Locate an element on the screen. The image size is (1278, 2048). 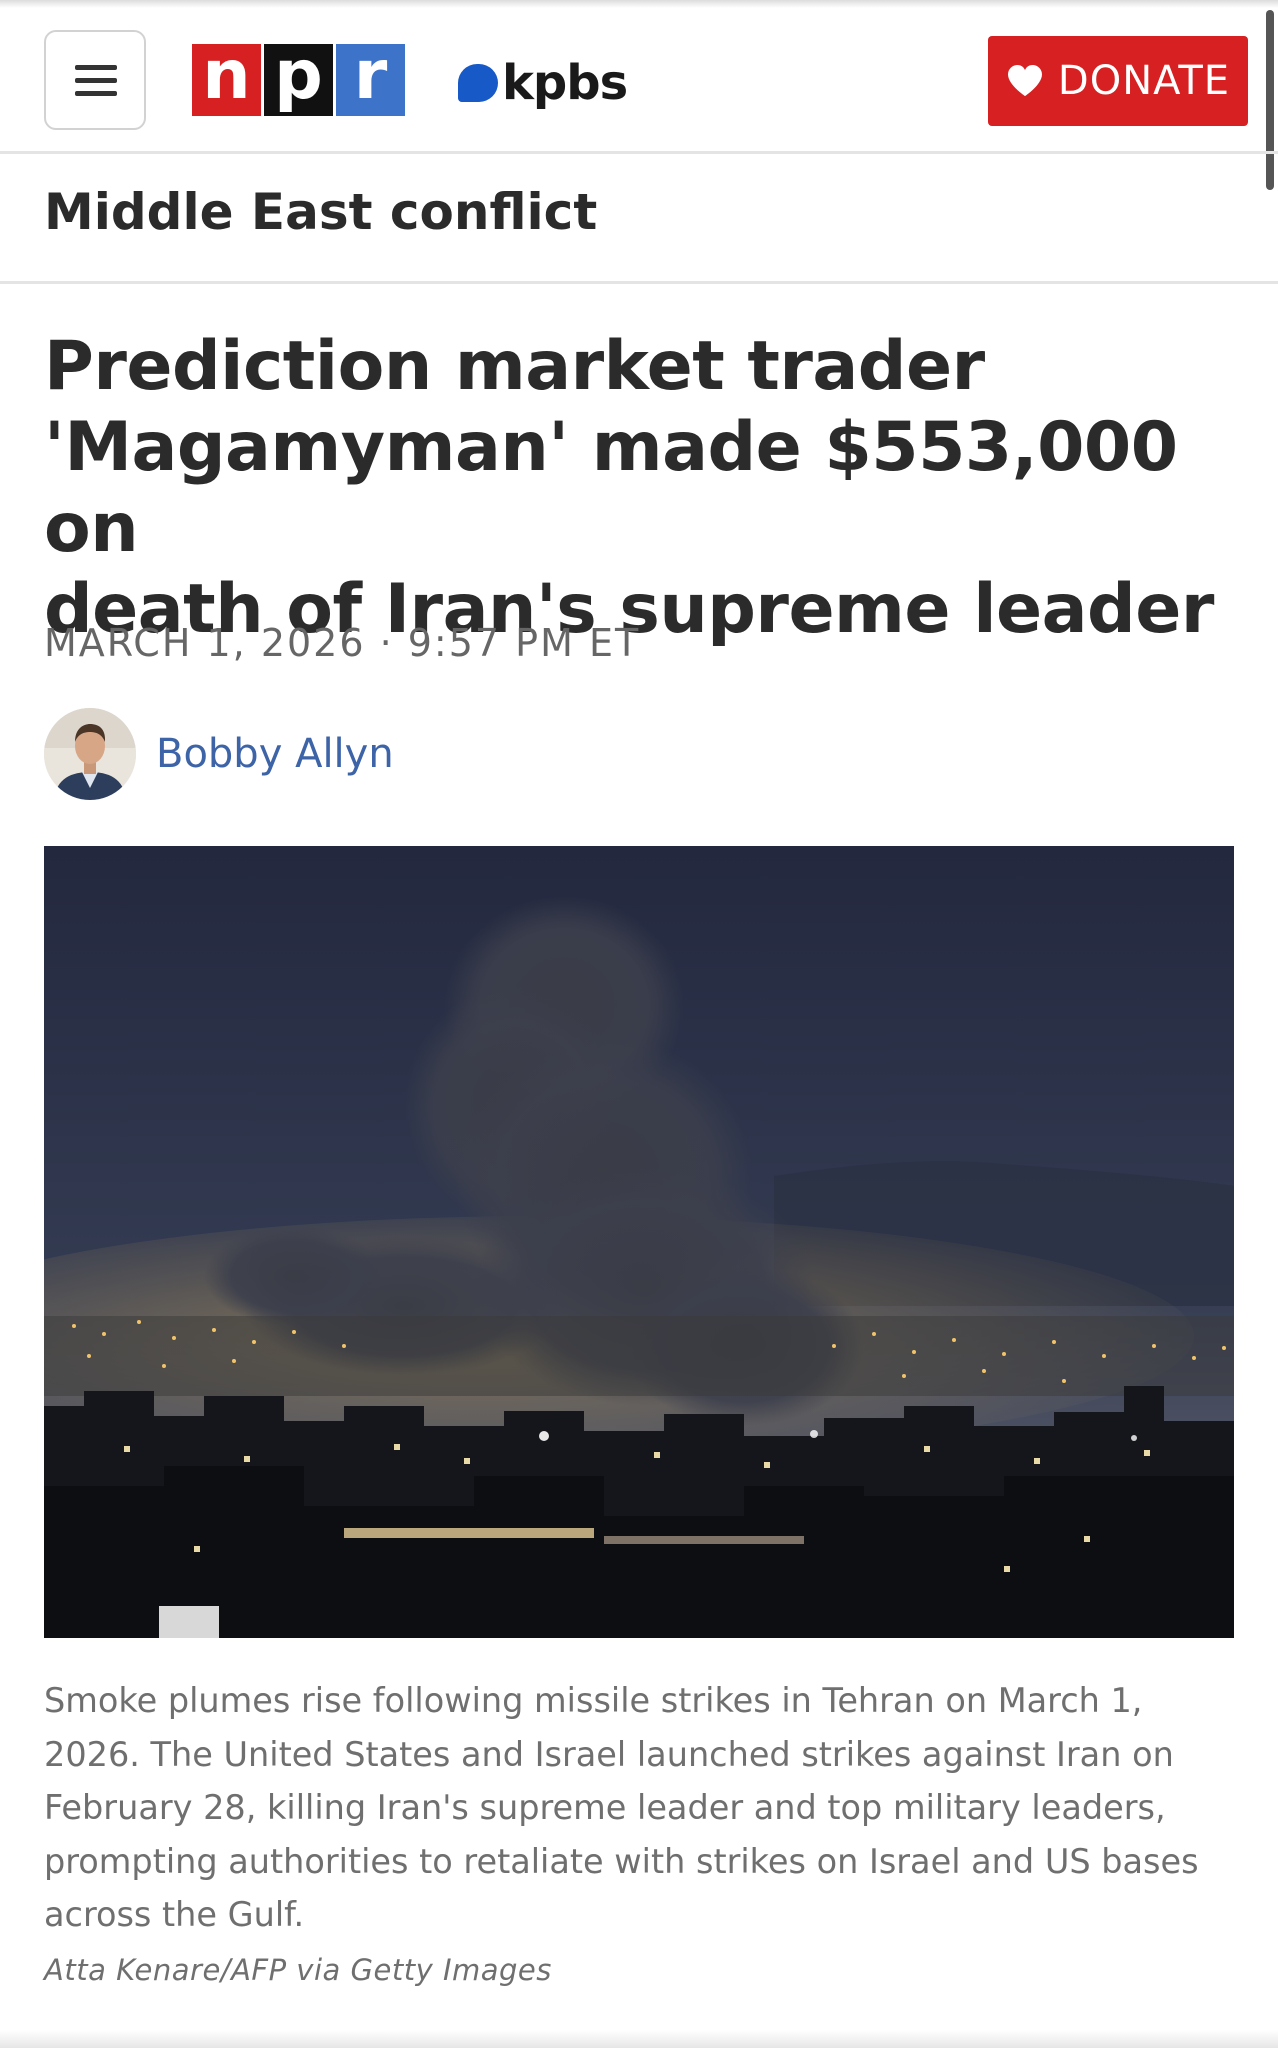
npr-logo-p: p is located at coordinates (298, 80).